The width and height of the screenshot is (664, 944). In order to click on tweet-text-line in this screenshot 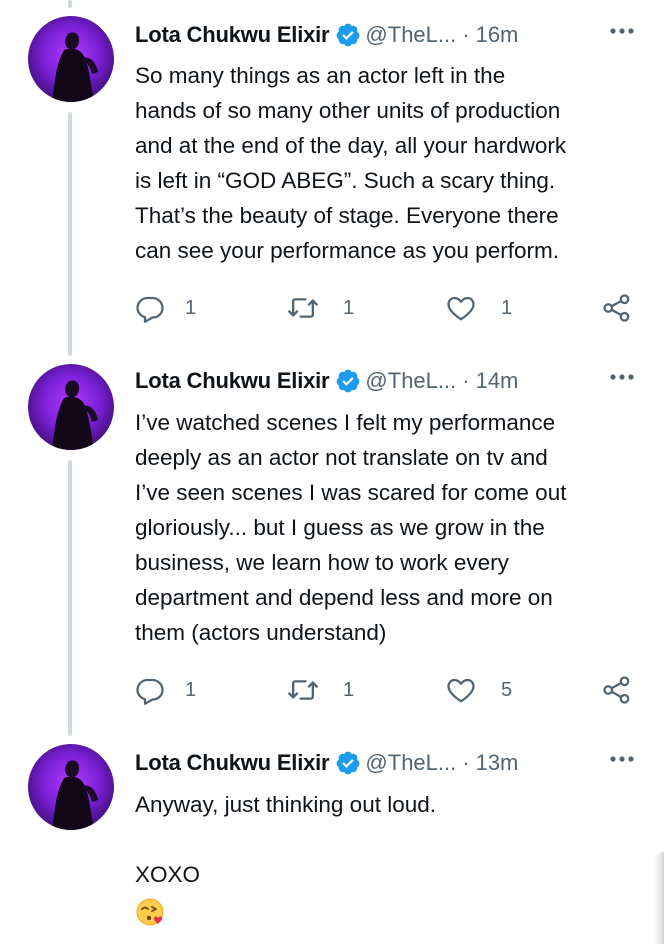, I will do `click(385, 839)`.